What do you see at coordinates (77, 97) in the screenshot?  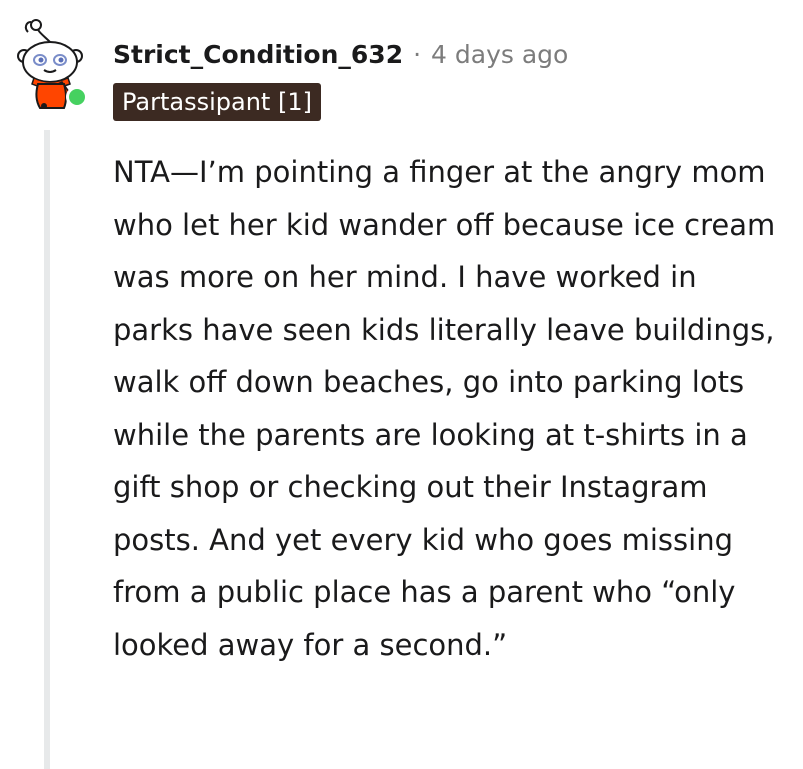 I see `online-status-dot` at bounding box center [77, 97].